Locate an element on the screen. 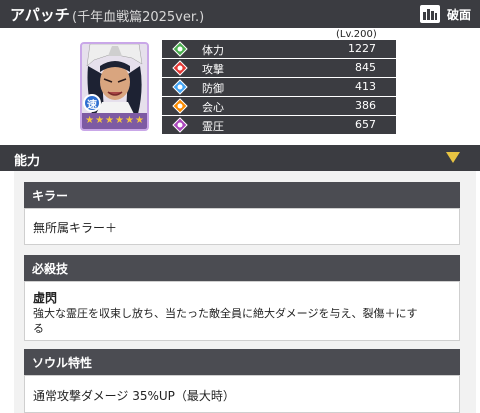  special-move-title: 必殺技 is located at coordinates (50, 269).